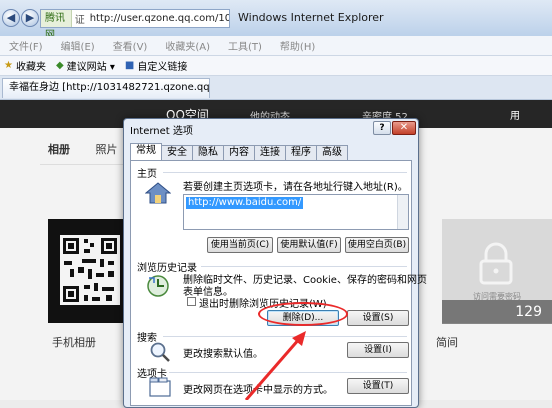  I want to click on red-arrow-icon, so click(275, 365).